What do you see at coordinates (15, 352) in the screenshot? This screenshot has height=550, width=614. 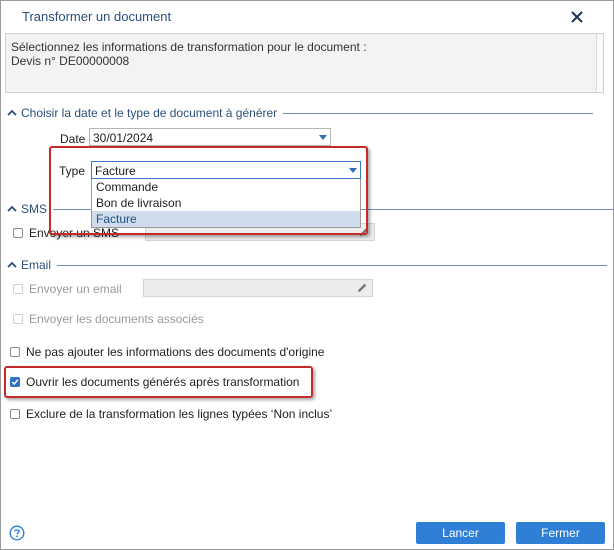 I see `no-origin-info-checkbox` at bounding box center [15, 352].